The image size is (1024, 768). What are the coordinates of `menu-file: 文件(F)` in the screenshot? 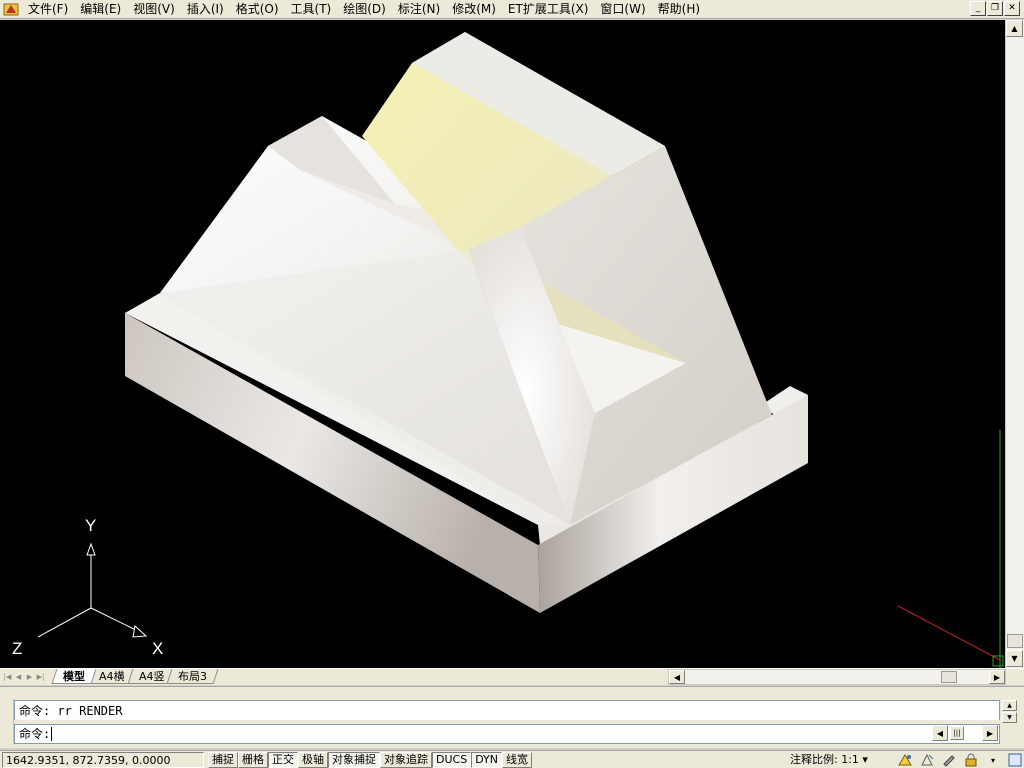 It's located at (48, 9).